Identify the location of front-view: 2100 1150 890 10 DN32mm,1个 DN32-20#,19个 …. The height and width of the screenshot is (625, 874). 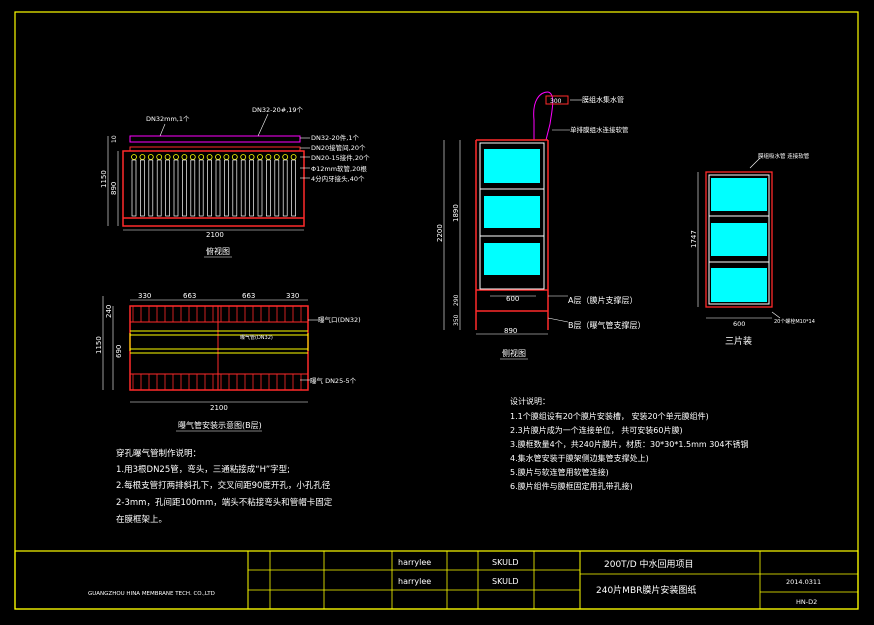
(235, 182).